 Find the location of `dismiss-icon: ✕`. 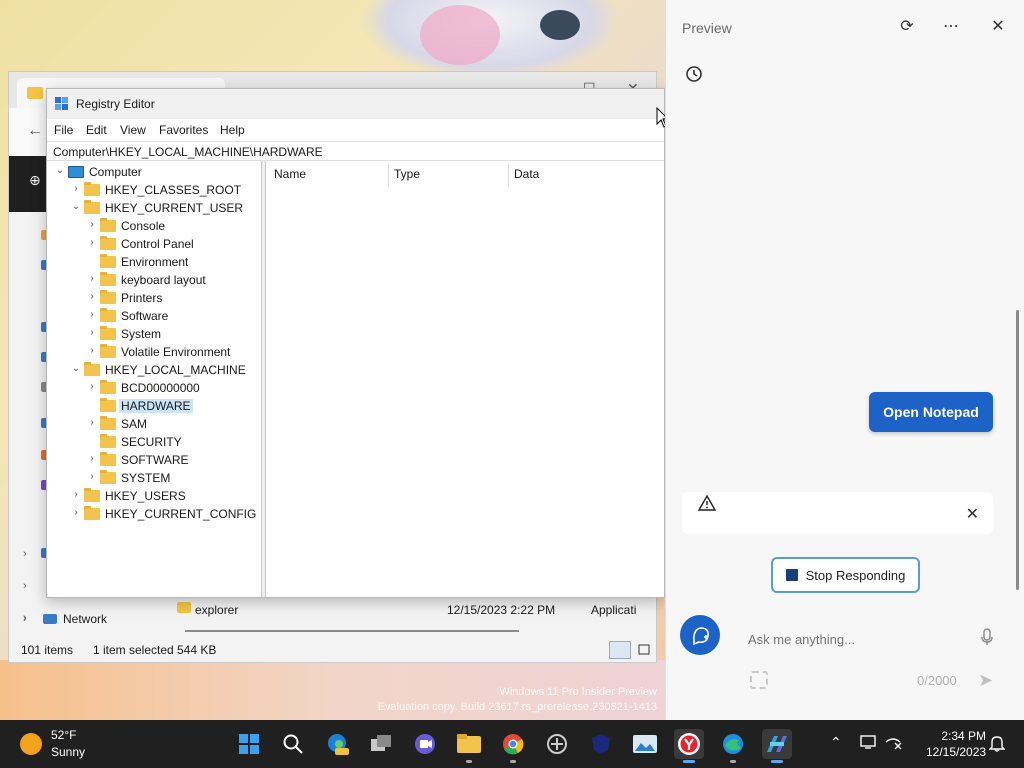

dismiss-icon: ✕ is located at coordinates (972, 514).